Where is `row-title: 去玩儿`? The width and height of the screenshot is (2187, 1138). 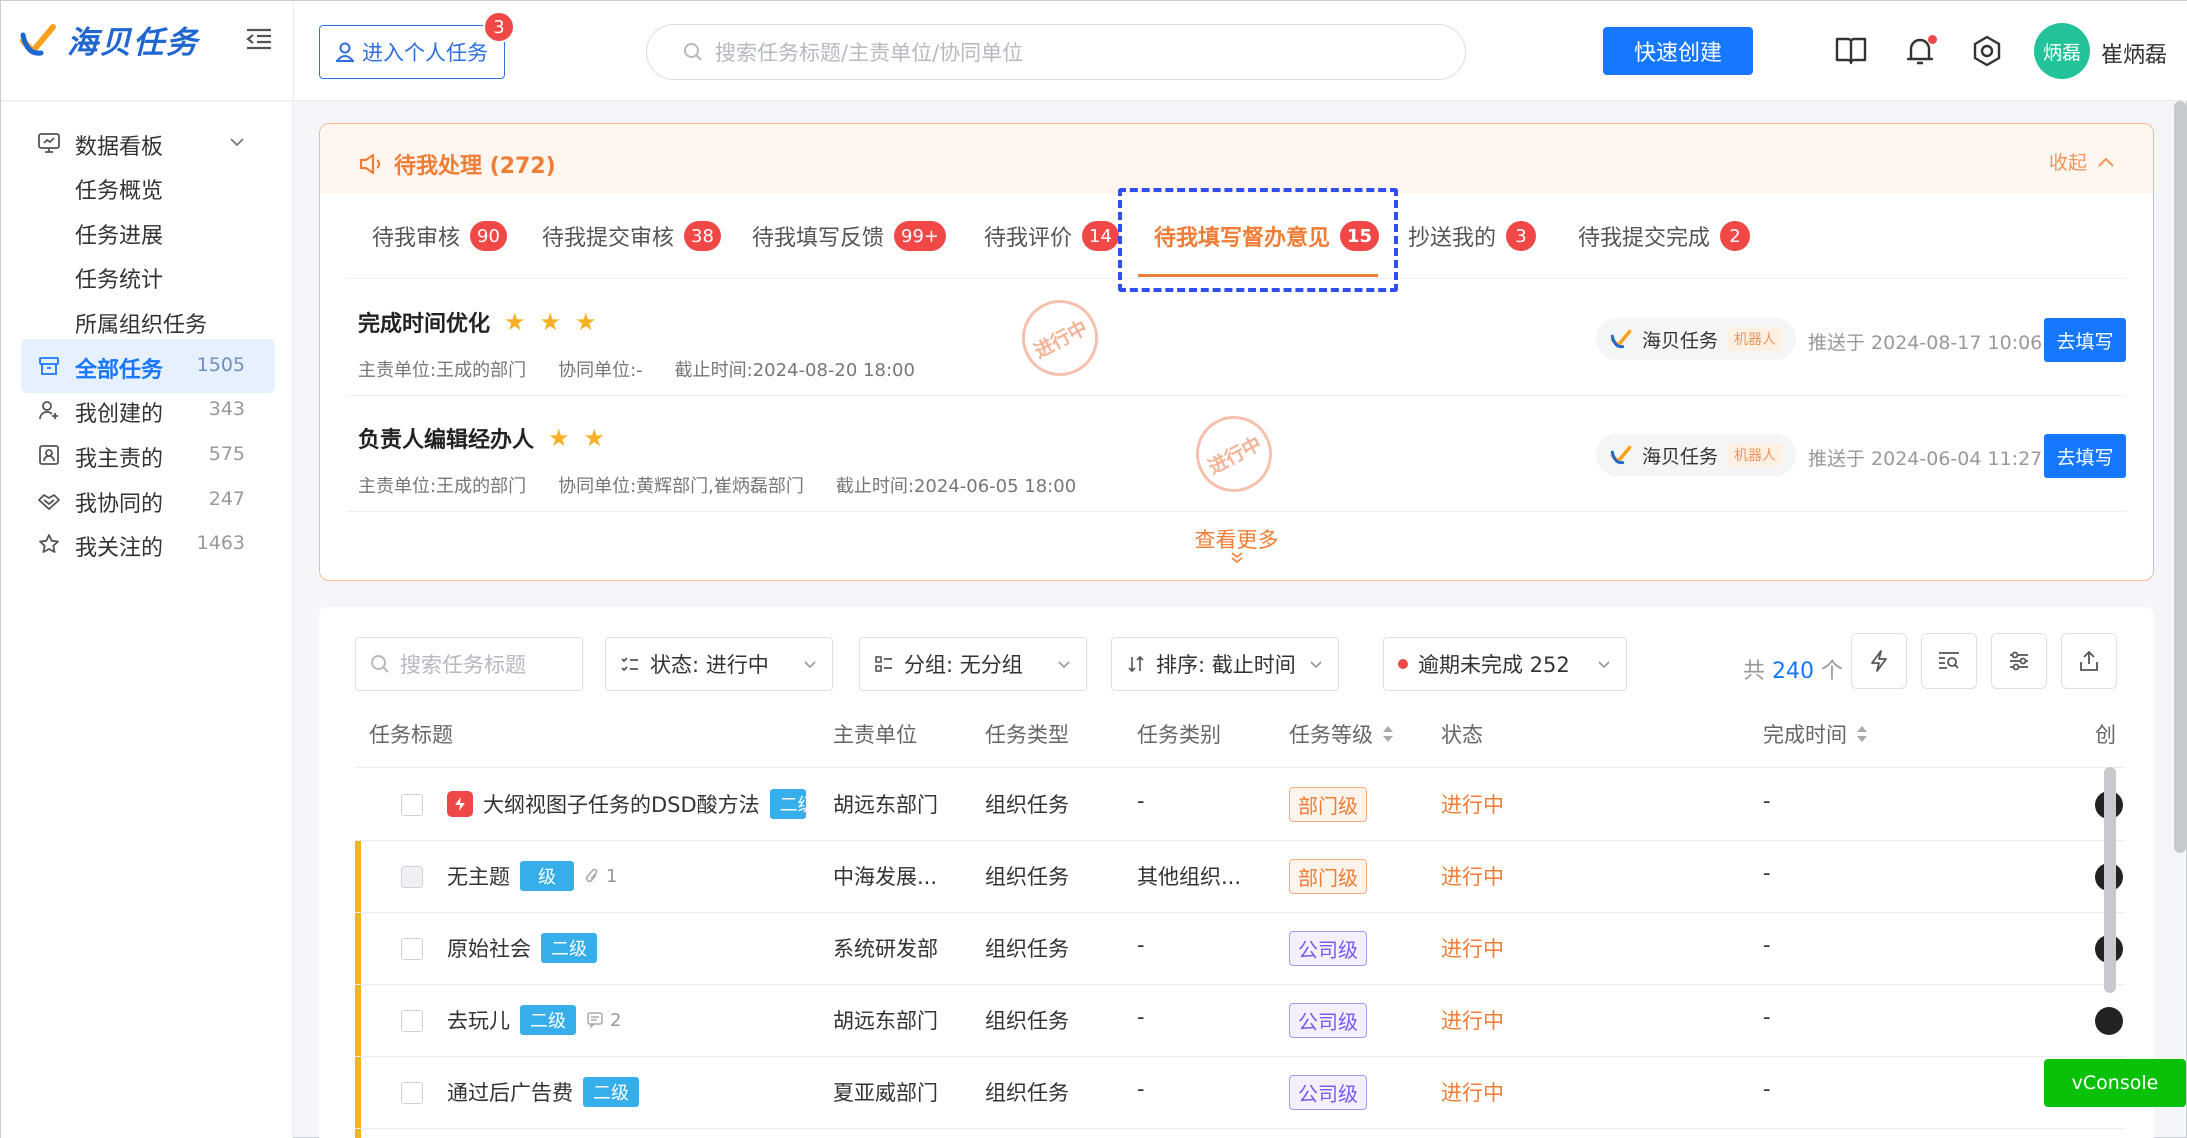 row-title: 去玩儿 is located at coordinates (478, 1020).